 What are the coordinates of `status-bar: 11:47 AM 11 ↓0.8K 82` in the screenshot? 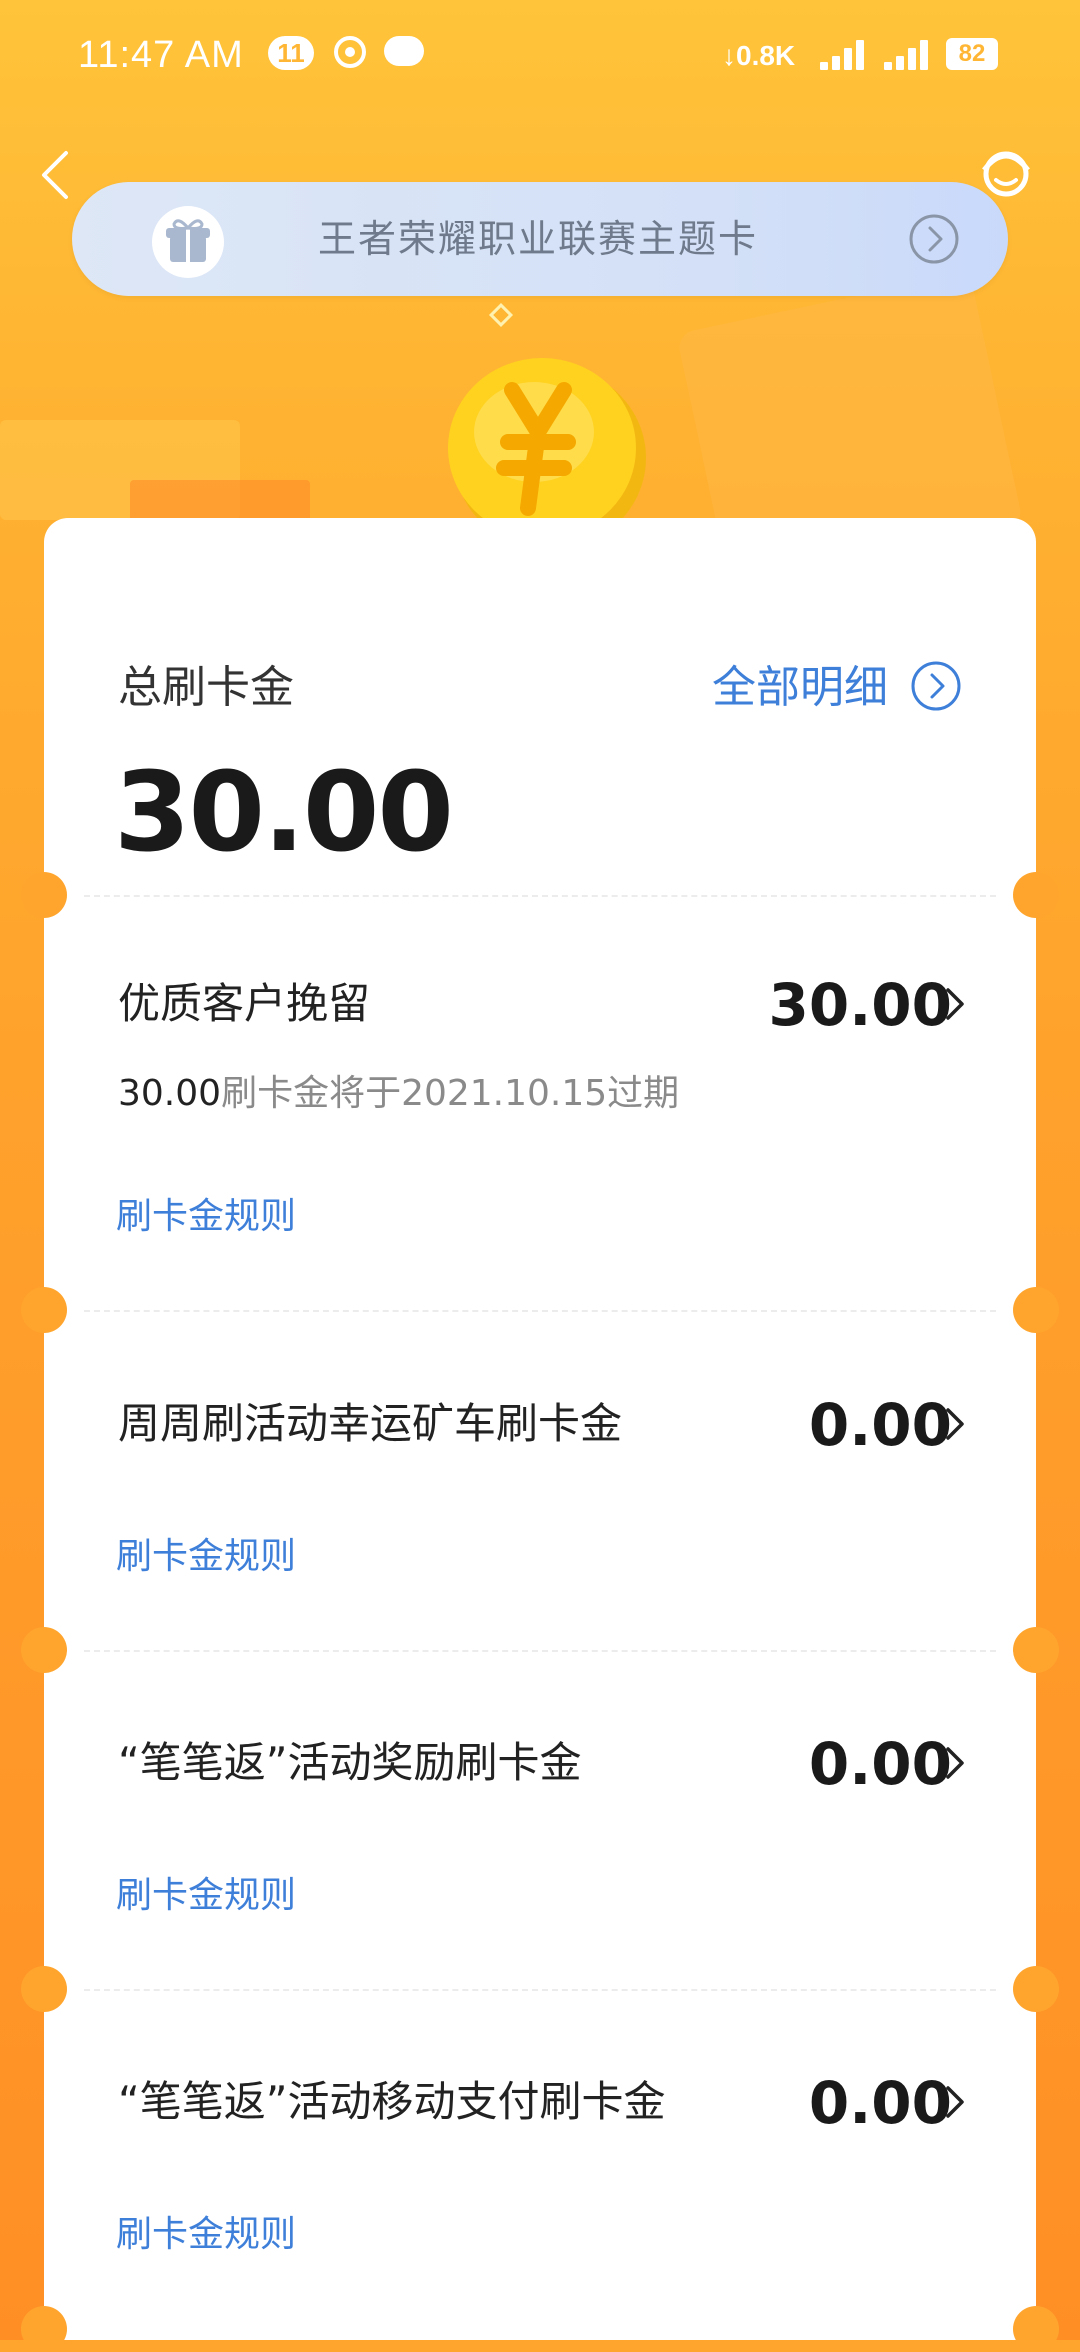 It's located at (540, 55).